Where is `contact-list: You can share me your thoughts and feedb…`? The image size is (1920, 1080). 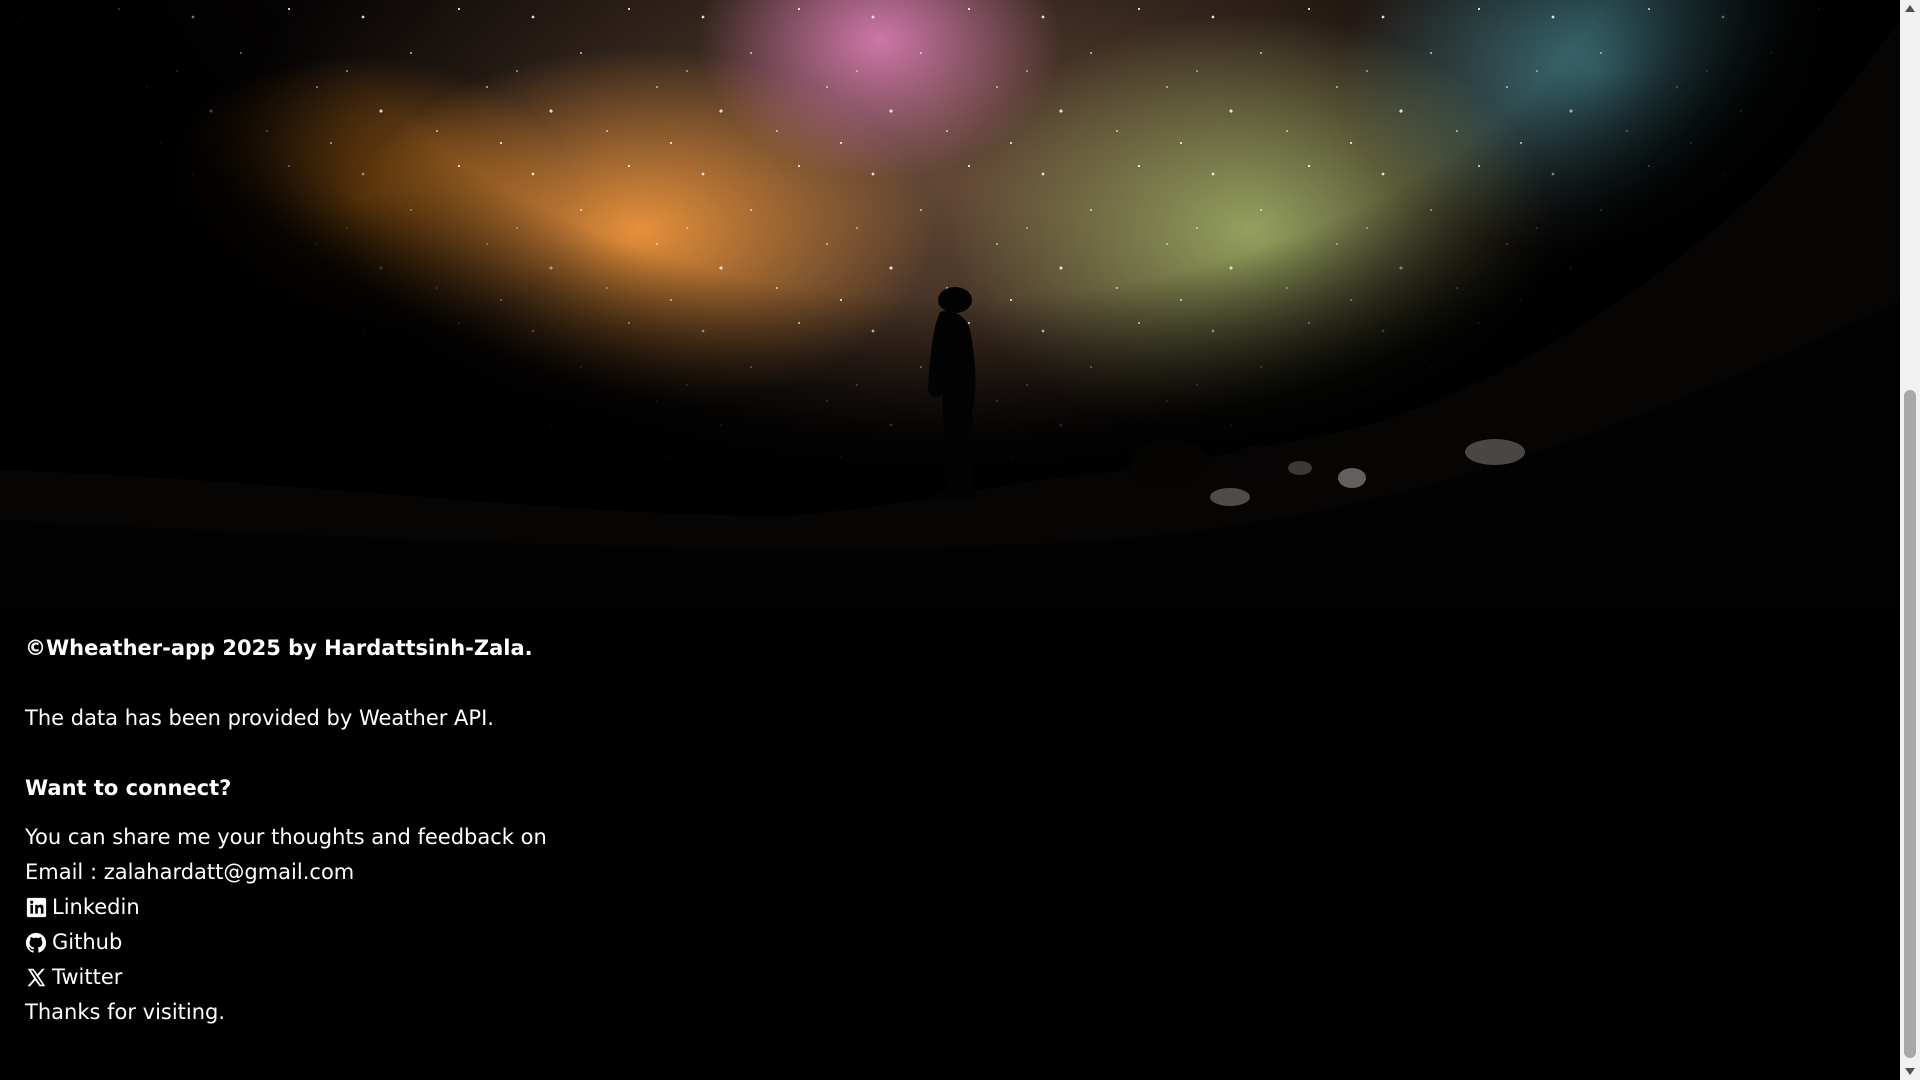 contact-list: You can share me your thoughts and feedb… is located at coordinates (475, 925).